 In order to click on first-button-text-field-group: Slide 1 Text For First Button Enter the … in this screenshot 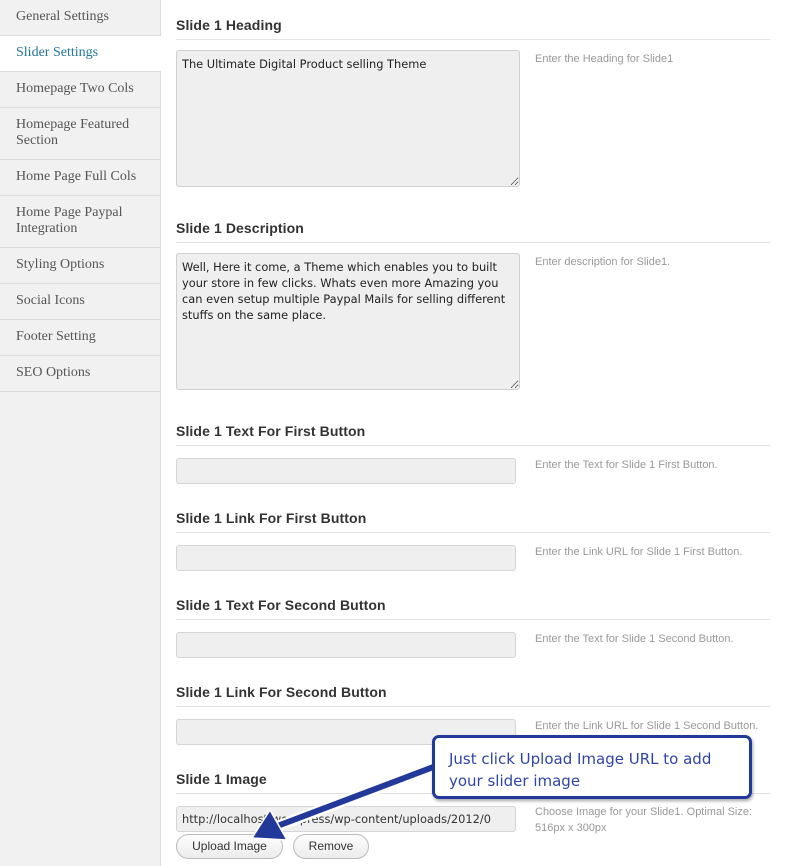, I will do `click(473, 452)`.